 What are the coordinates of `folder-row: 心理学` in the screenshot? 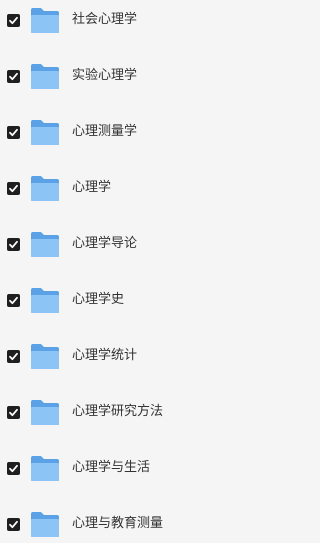 It's located at (158, 196).